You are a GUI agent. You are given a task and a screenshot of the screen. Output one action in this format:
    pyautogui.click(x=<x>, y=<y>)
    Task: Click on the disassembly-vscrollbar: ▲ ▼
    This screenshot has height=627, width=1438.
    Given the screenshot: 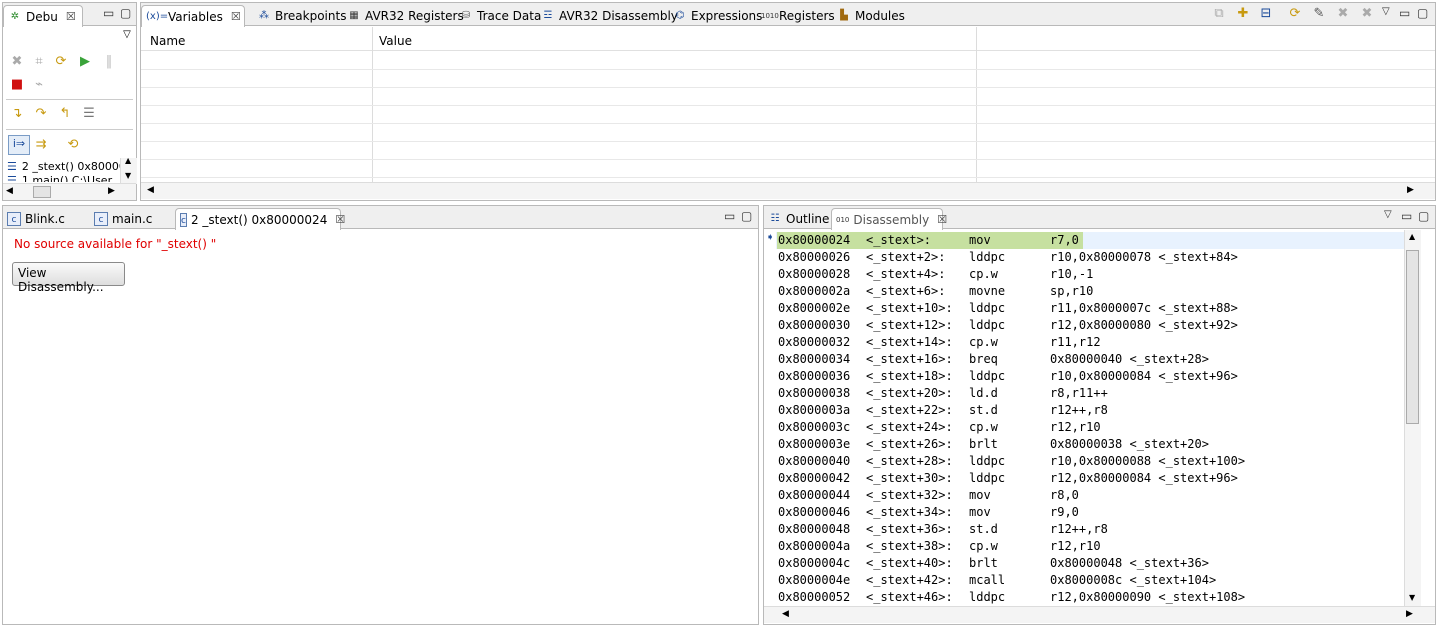 What is the action you would take?
    pyautogui.click(x=1412, y=418)
    